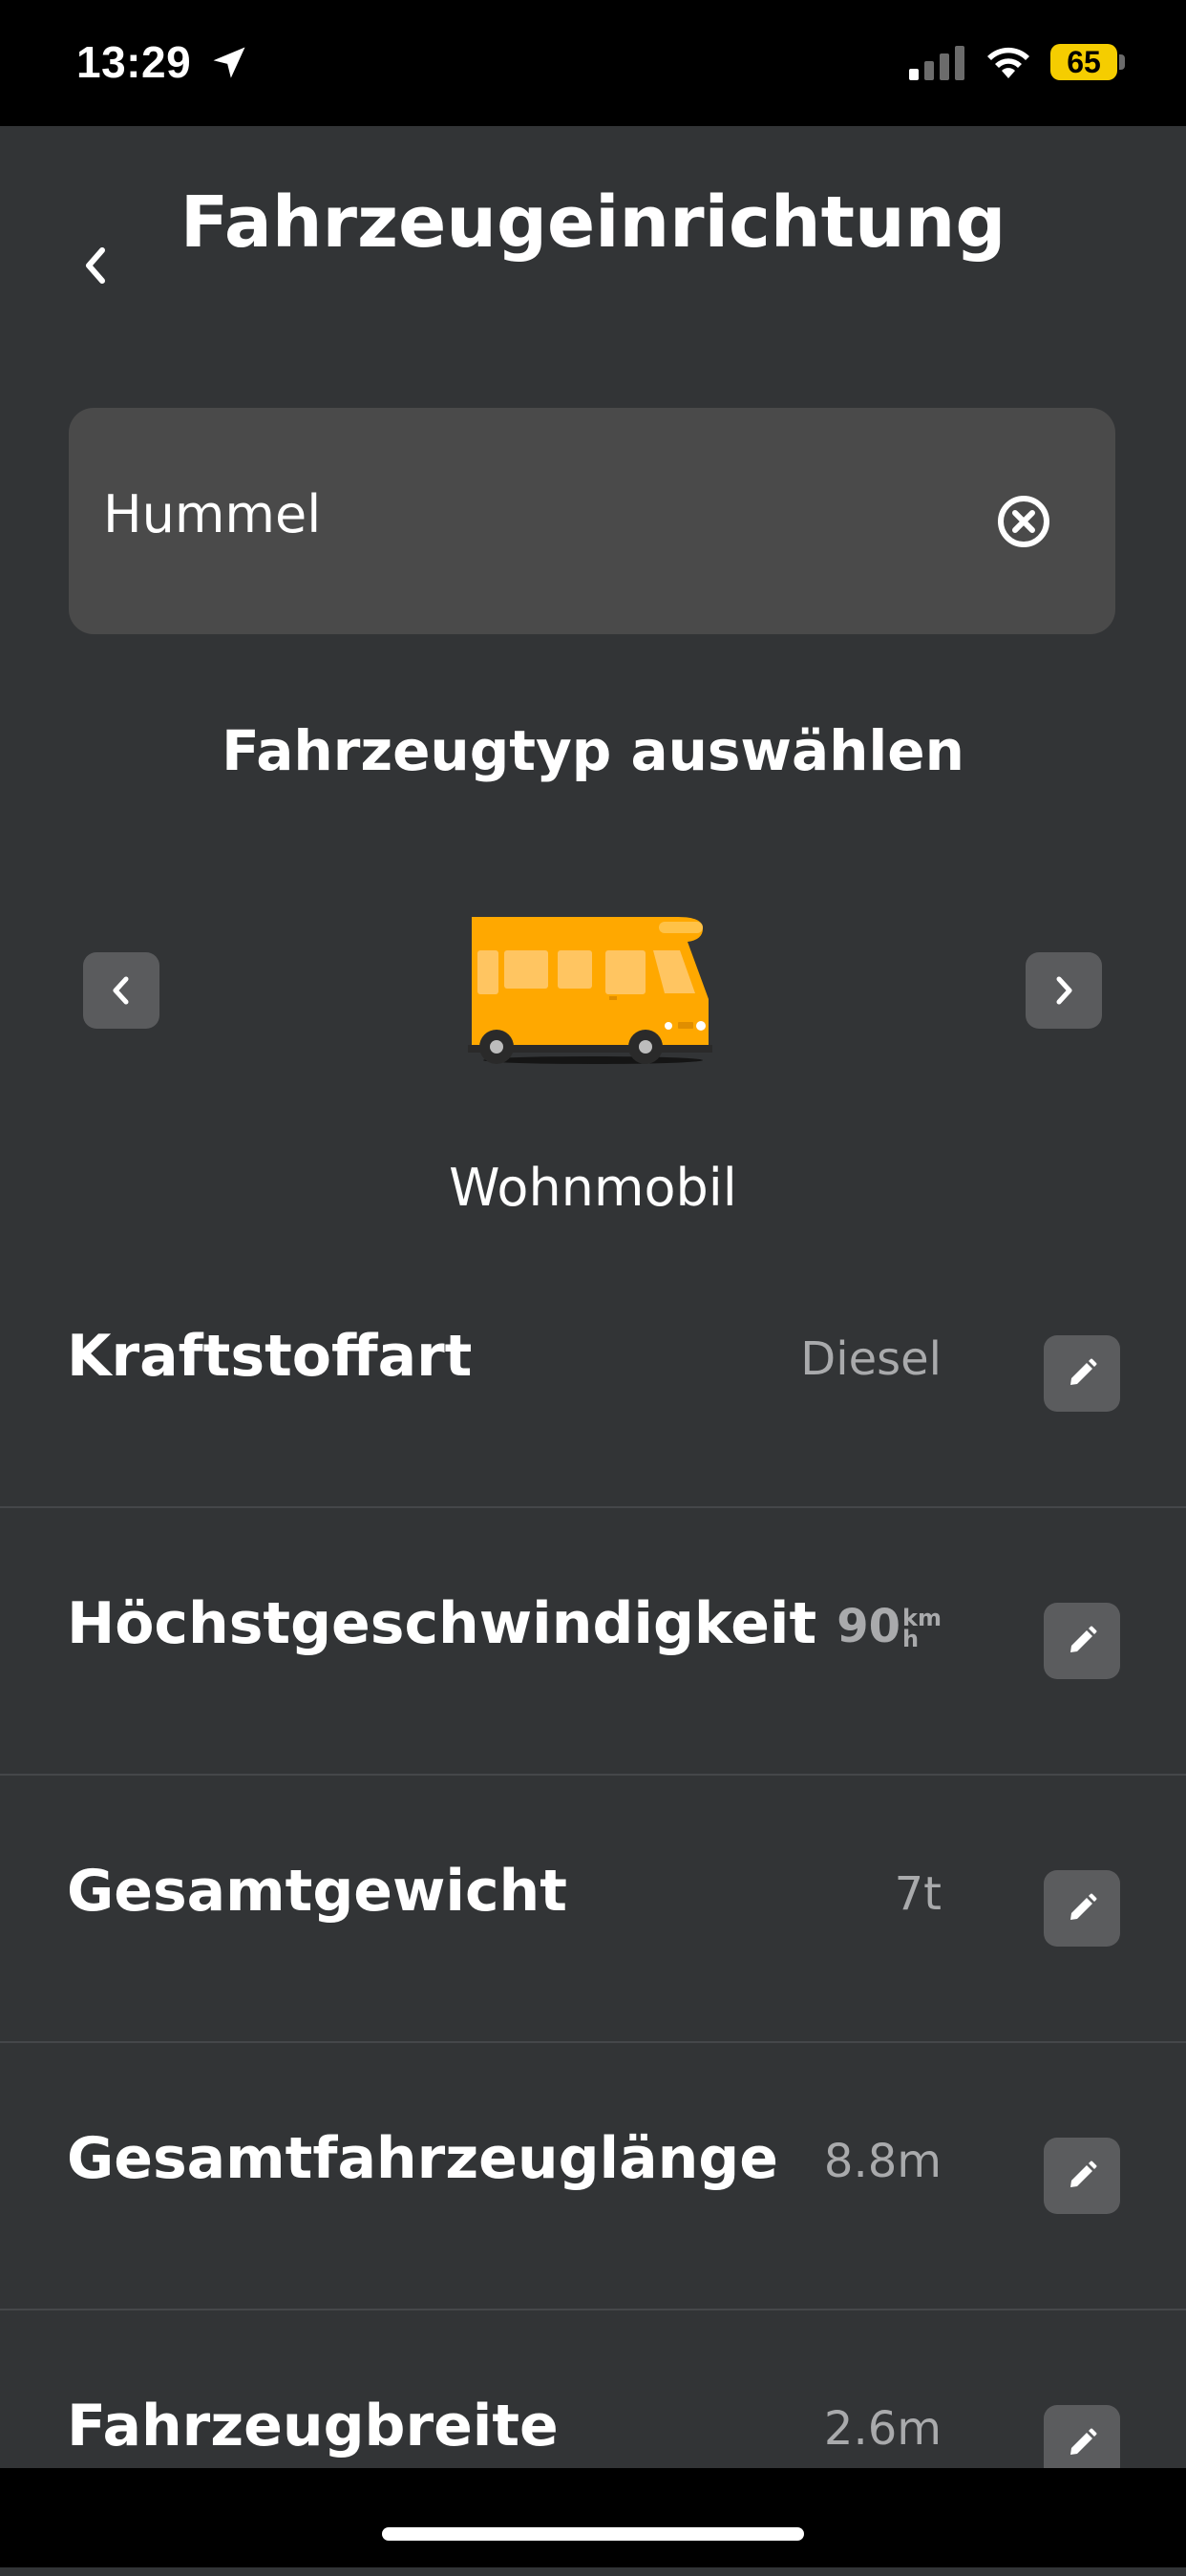 Image resolution: width=1186 pixels, height=2576 pixels. Describe the element at coordinates (593, 63) in the screenshot. I see `status-bar: 13:29 65` at that location.